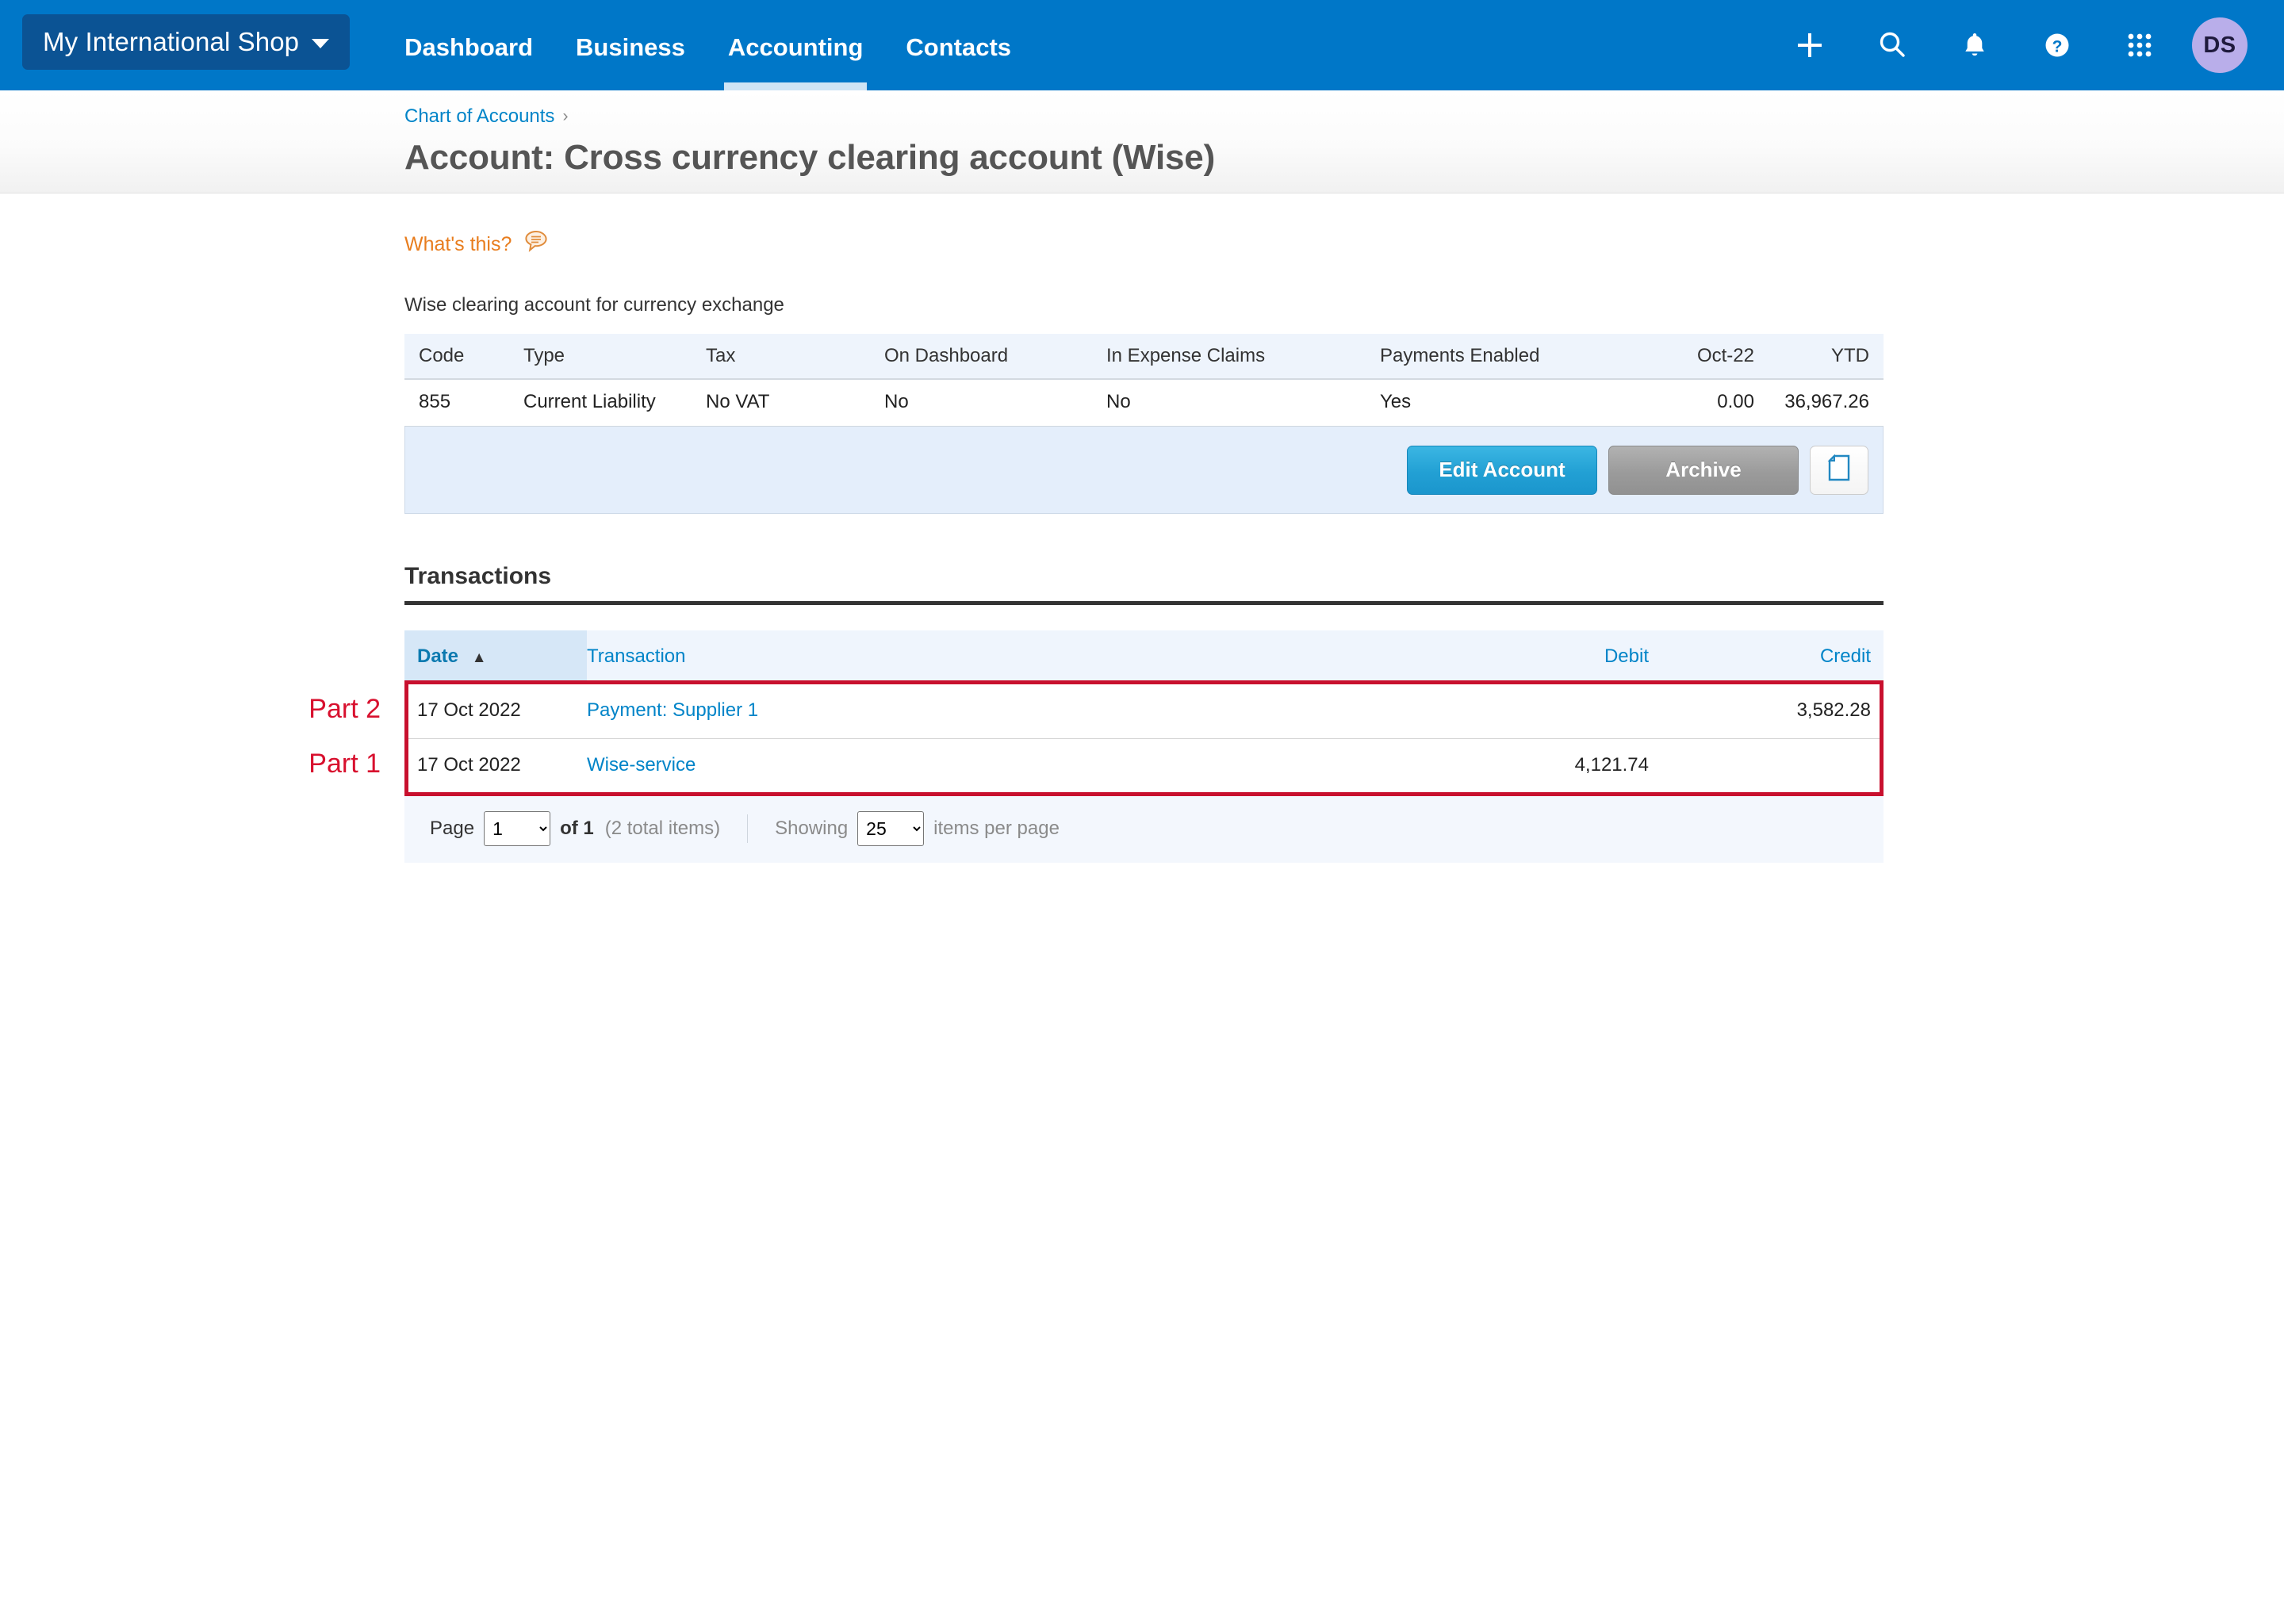 The width and height of the screenshot is (2284, 1624). Describe the element at coordinates (577, 828) in the screenshot. I see `page-of-label: of 1` at that location.